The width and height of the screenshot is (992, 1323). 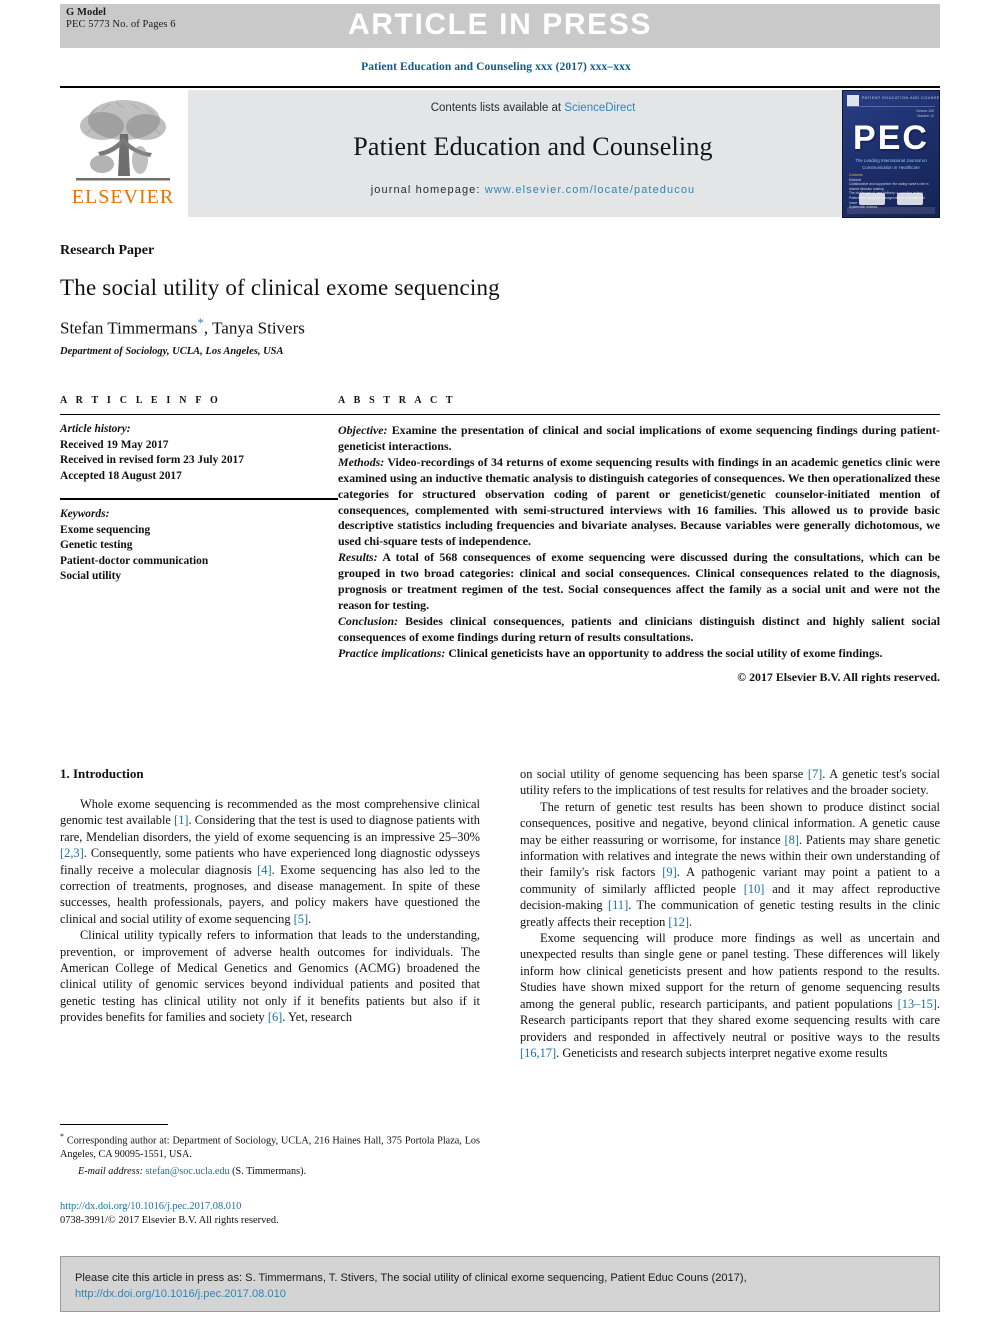 I want to click on author-email-link: stefan@soc.ucla.edu, so click(x=188, y=1171).